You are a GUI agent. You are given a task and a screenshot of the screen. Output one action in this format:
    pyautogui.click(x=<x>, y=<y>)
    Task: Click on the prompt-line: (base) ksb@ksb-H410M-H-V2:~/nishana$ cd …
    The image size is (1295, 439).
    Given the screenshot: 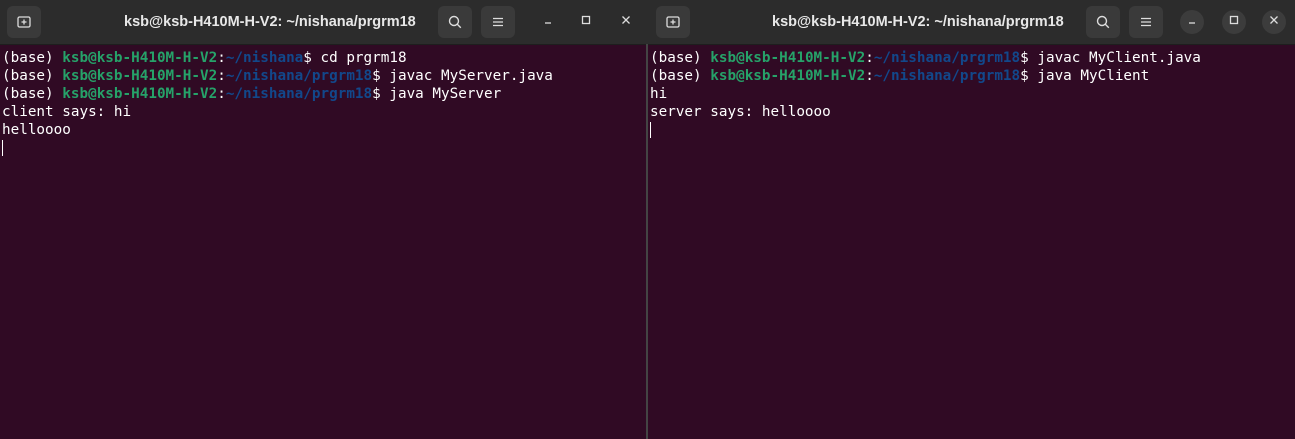 What is the action you would take?
    pyautogui.click(x=204, y=58)
    